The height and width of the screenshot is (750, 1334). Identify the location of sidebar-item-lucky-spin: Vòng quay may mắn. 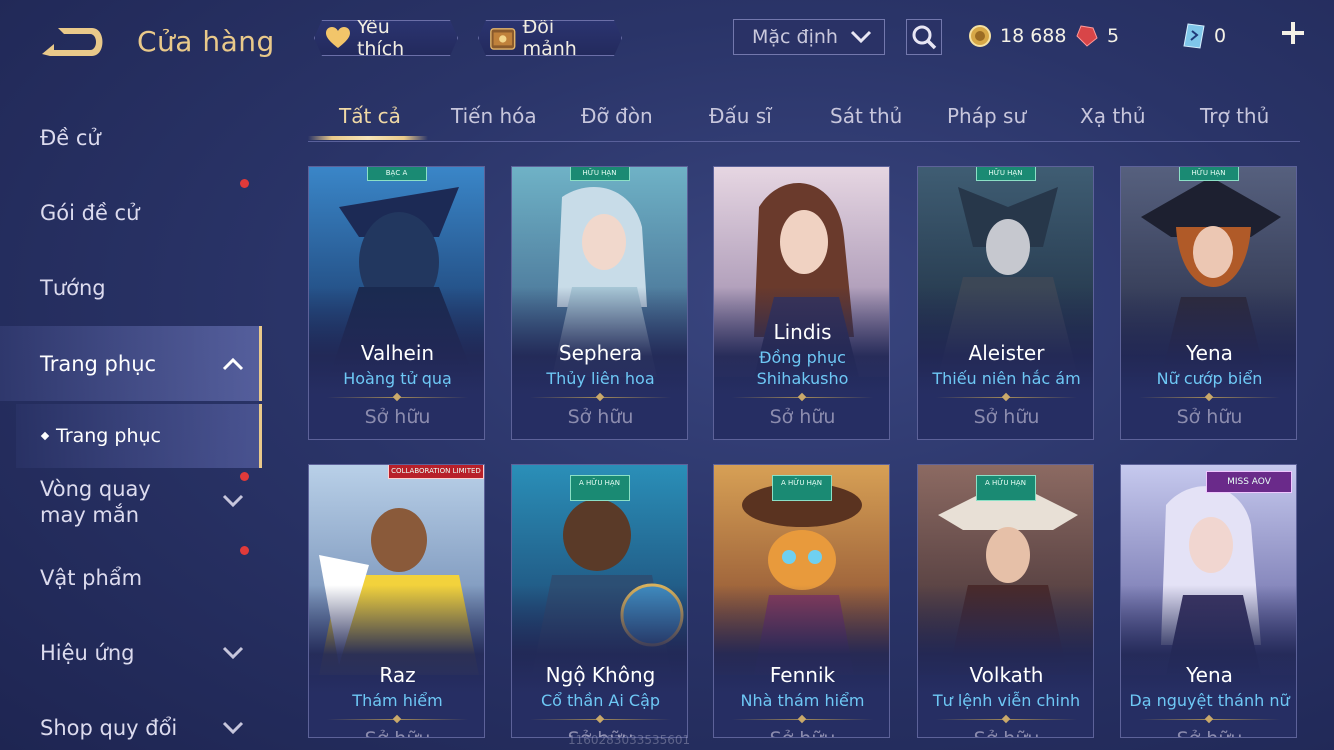
(131, 502).